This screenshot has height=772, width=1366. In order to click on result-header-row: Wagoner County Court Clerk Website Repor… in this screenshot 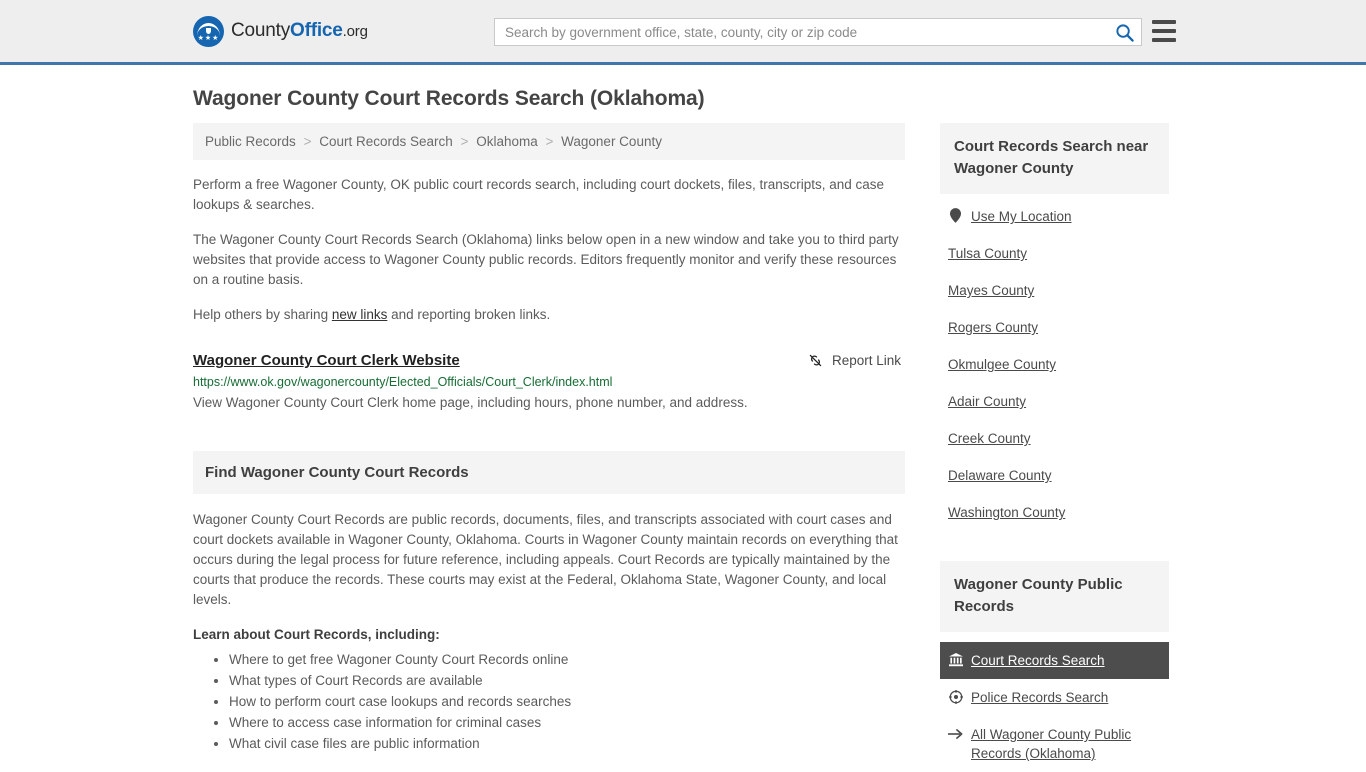, I will do `click(549, 360)`.